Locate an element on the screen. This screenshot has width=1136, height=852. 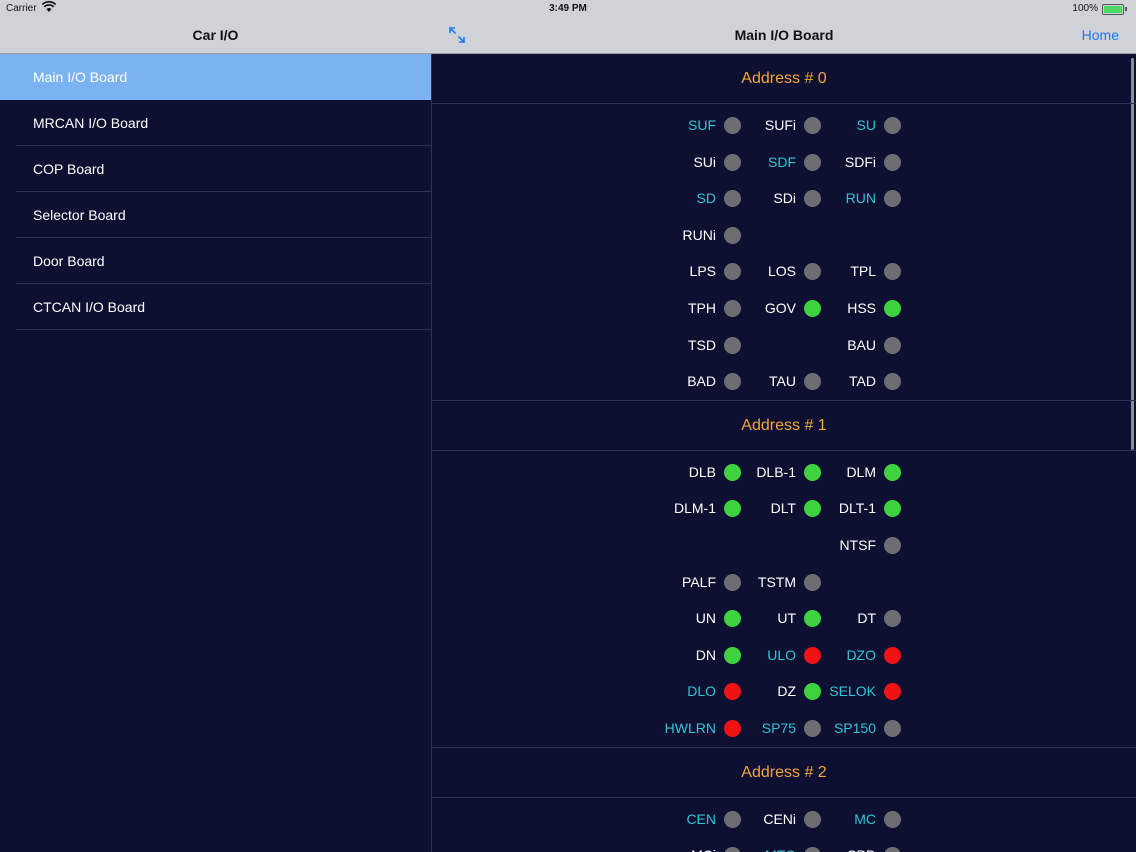
io-row: TPH GOV HSS is located at coordinates (784, 308).